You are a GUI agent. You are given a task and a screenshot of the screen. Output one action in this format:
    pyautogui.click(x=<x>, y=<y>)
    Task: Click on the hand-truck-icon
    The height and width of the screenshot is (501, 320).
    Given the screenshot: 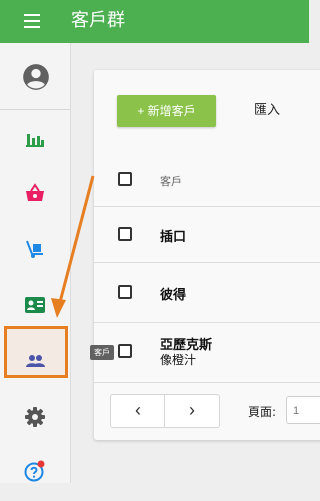 What is the action you would take?
    pyautogui.click(x=34, y=249)
    